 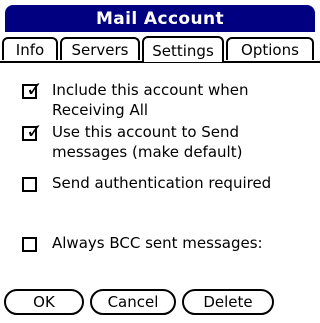 I want to click on delete-button: Delete, so click(x=228, y=302).